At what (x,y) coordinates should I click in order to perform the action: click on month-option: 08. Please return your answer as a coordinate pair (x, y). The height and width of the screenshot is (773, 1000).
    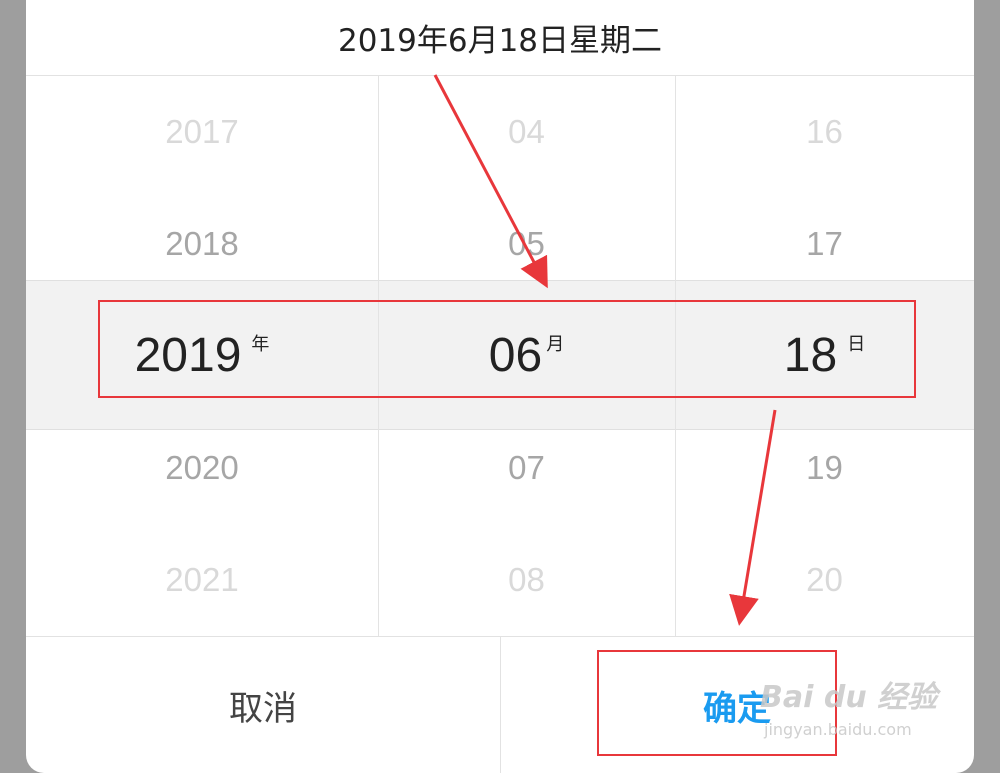
    Looking at the image, I should click on (526, 580).